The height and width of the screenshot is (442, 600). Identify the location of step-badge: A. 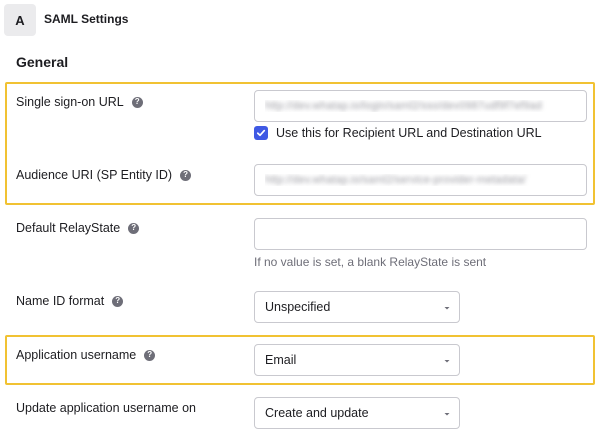
(20, 20).